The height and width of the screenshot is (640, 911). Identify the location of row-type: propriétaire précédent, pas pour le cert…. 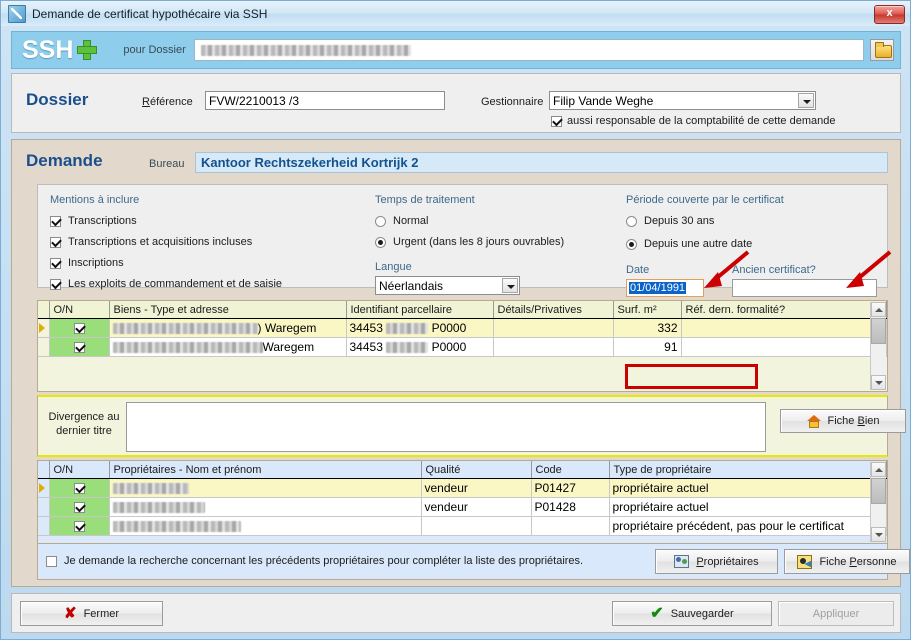
(748, 526).